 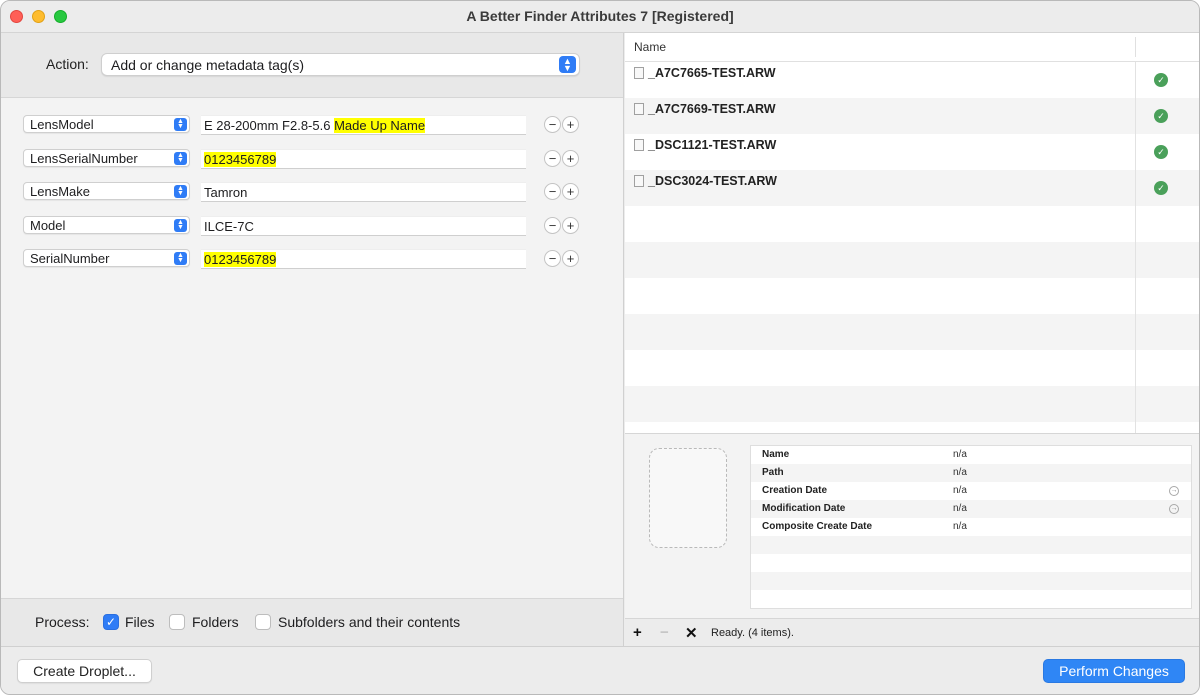 What do you see at coordinates (363, 192) in the screenshot?
I see `tag-value-input: Tamron` at bounding box center [363, 192].